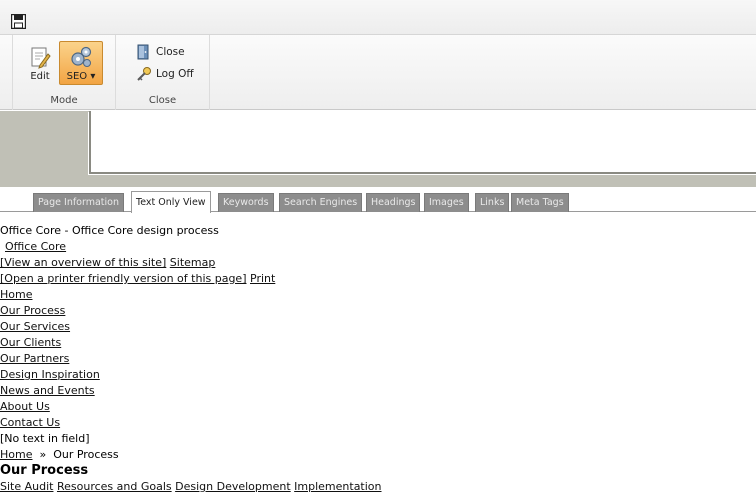 This screenshot has height=499, width=756. I want to click on nav-link-about-us: About Us, so click(25, 406).